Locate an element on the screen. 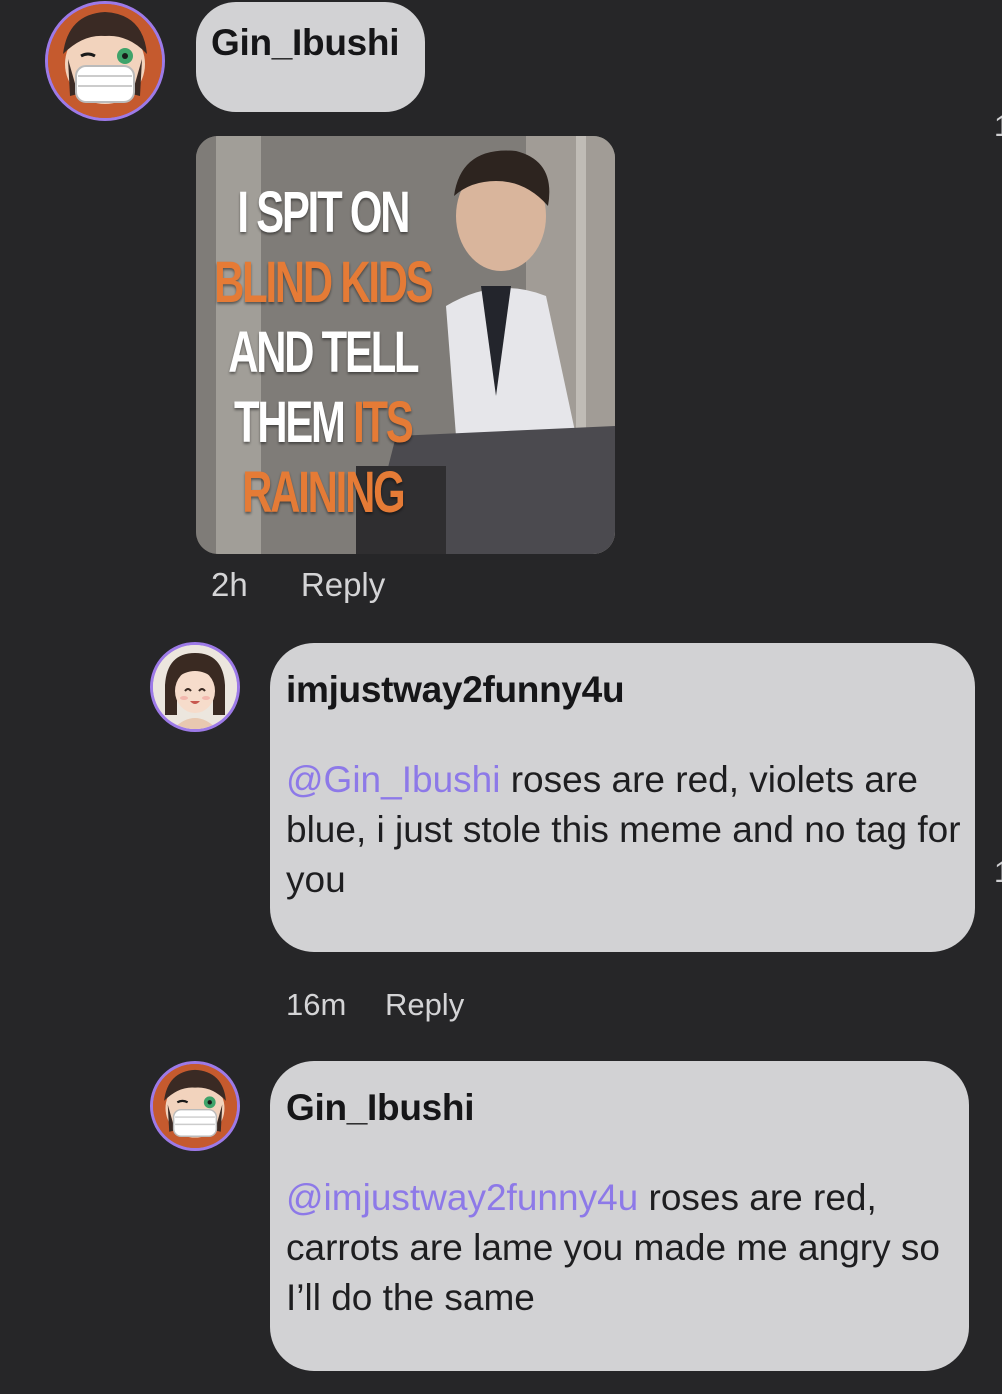 This screenshot has width=1002, height=1394. meme-line-3: AND TELL is located at coordinates (323, 352).